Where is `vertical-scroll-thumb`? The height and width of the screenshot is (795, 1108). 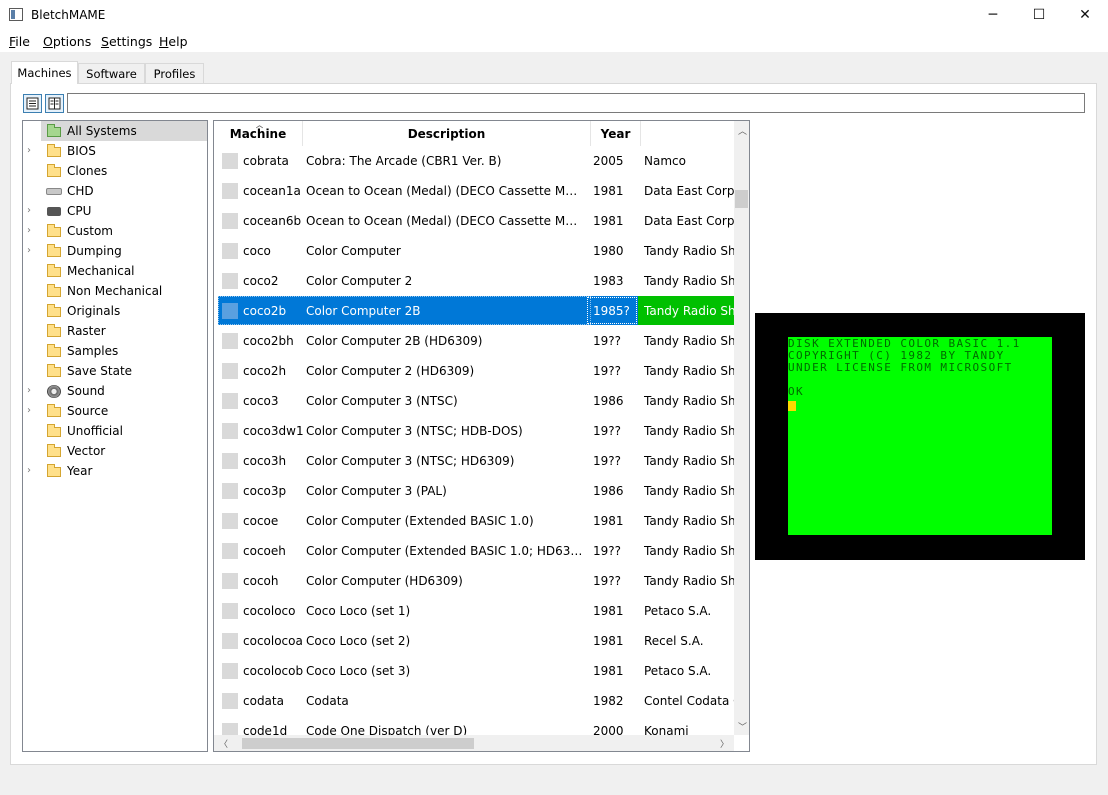 vertical-scroll-thumb is located at coordinates (741, 199).